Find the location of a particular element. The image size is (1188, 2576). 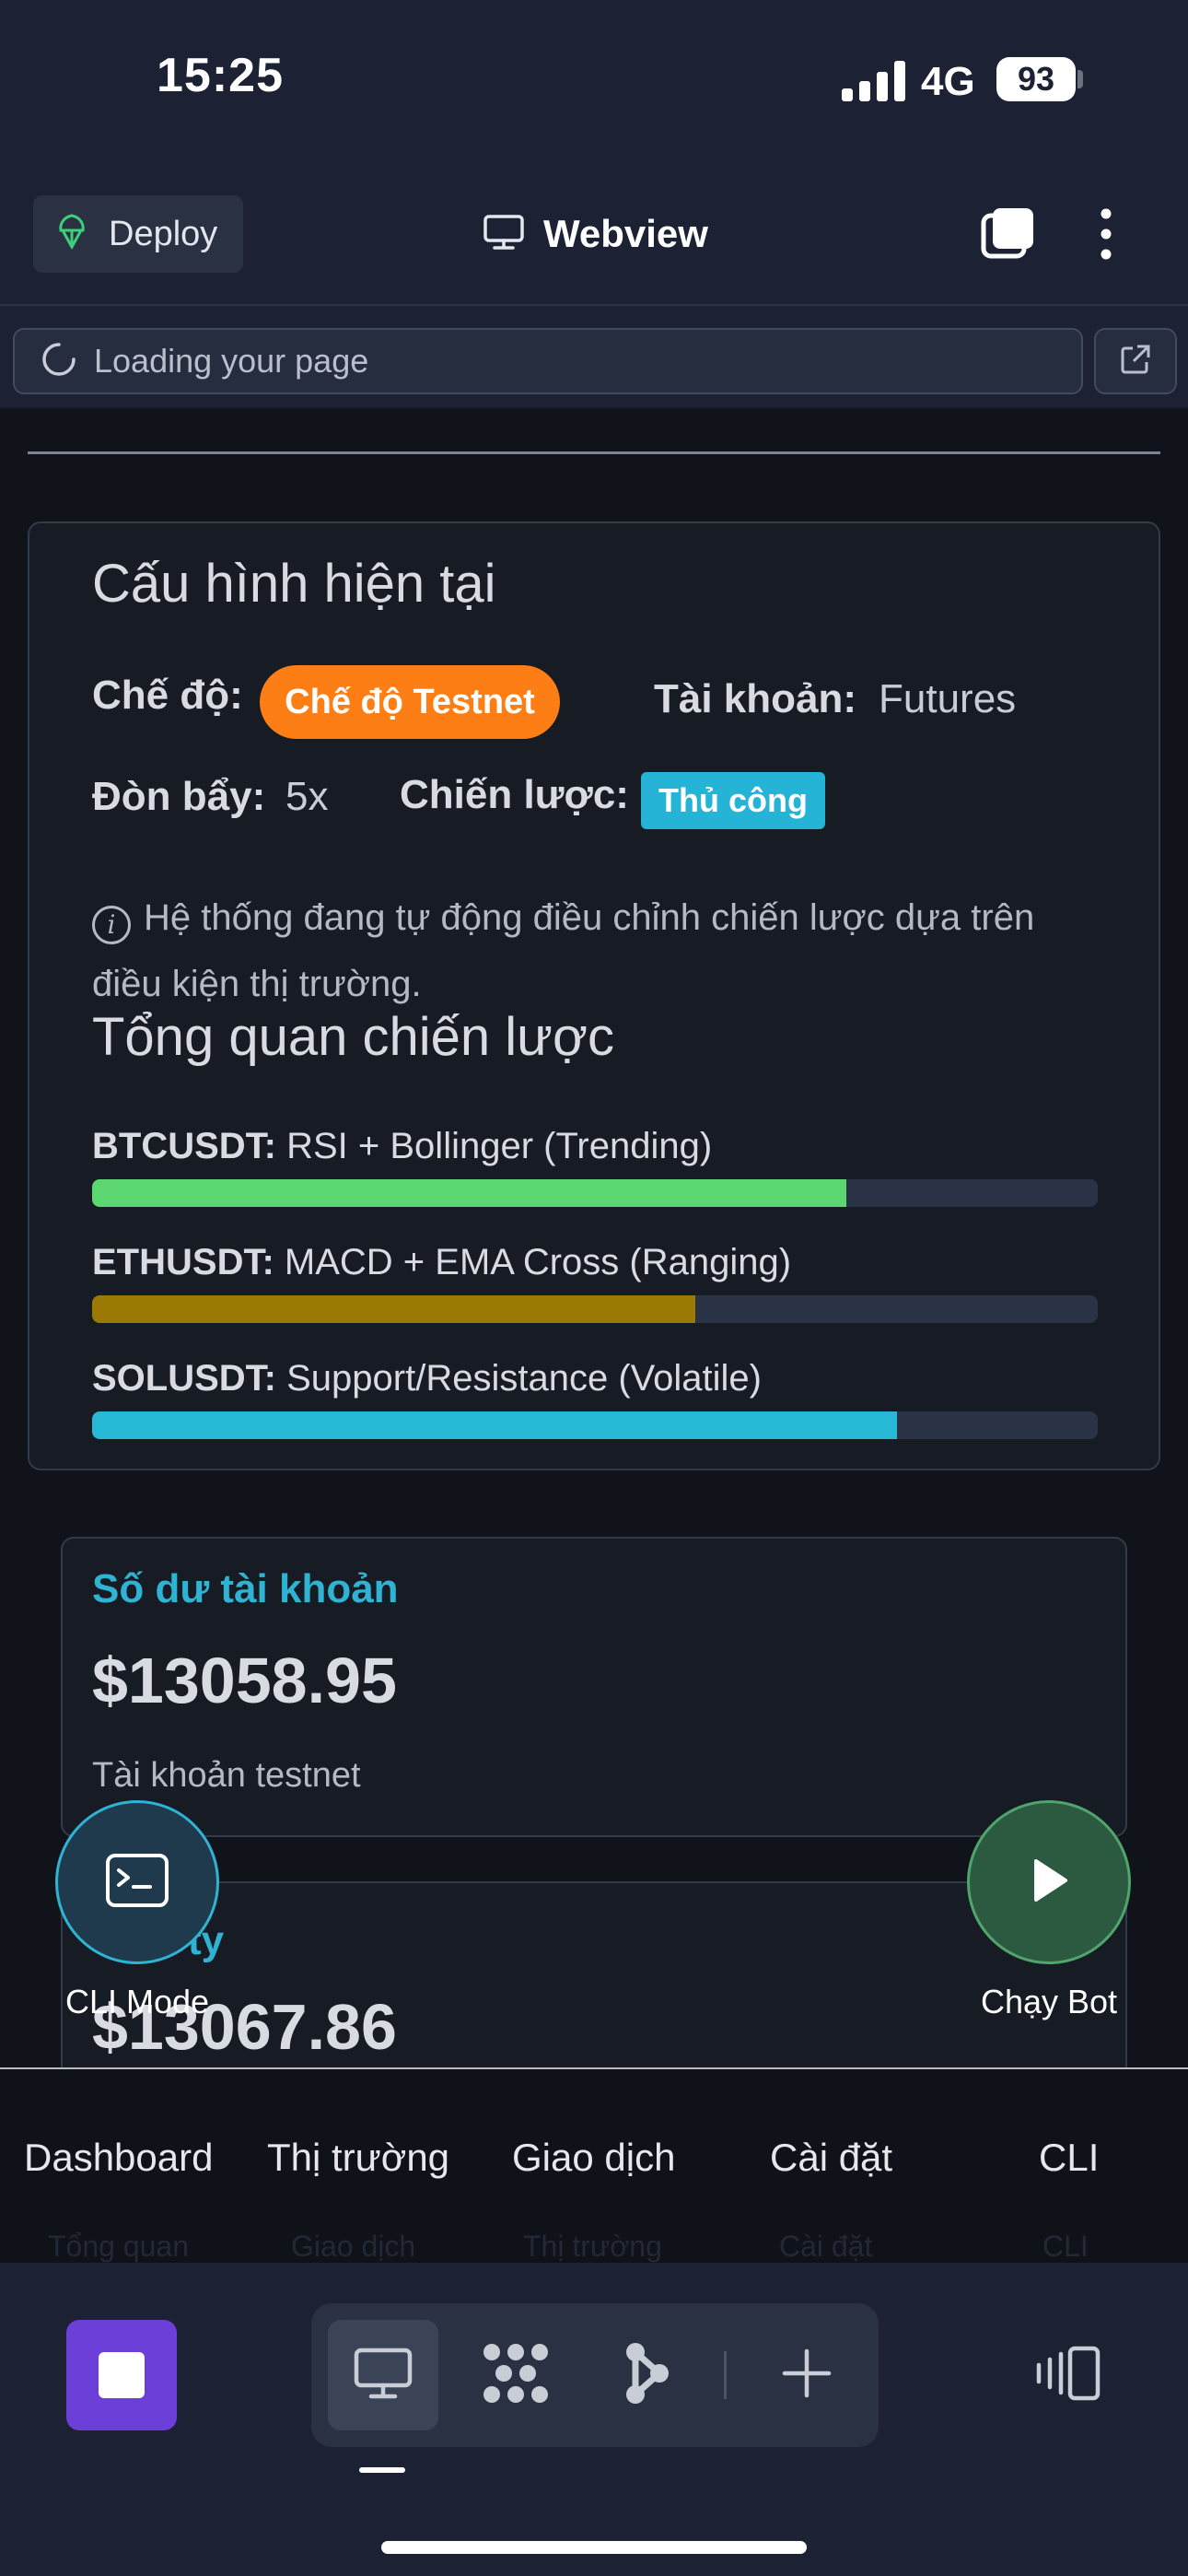

deploy-label: Deploy is located at coordinates (163, 233).